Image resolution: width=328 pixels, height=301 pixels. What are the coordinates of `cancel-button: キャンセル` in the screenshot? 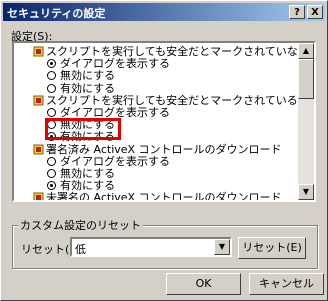 It's located at (286, 284).